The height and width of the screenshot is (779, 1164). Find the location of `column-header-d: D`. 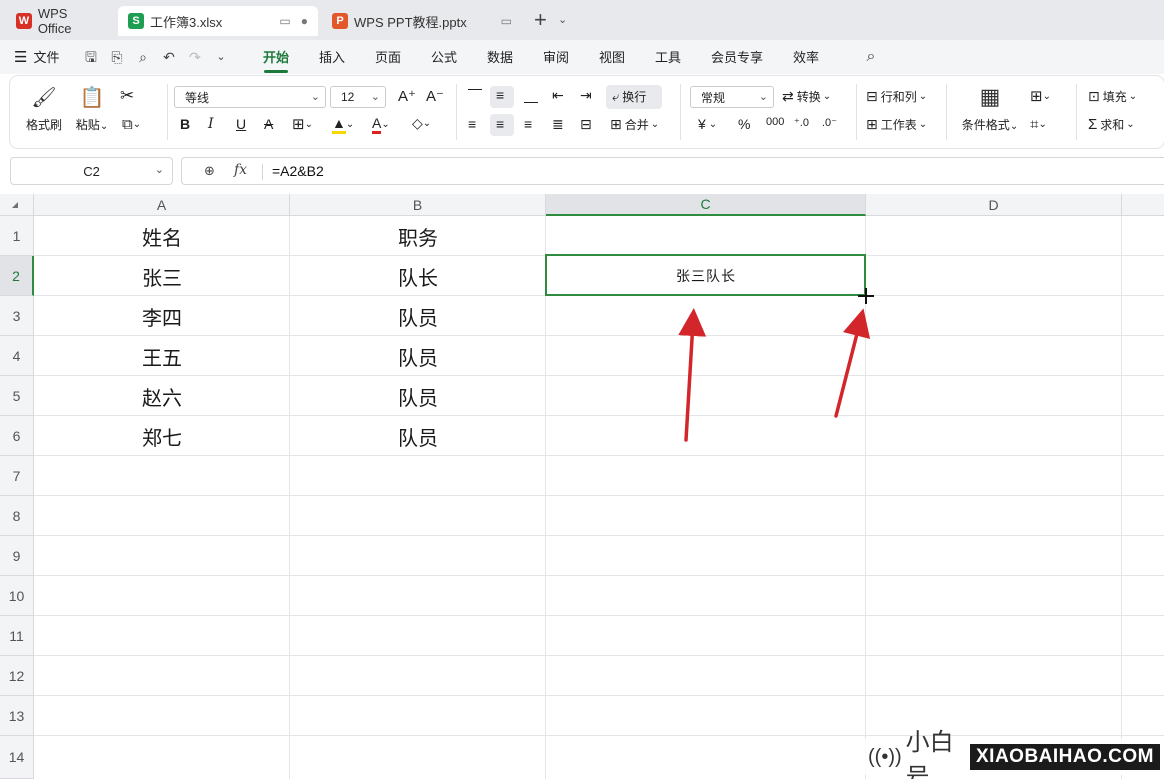

column-header-d: D is located at coordinates (994, 205).